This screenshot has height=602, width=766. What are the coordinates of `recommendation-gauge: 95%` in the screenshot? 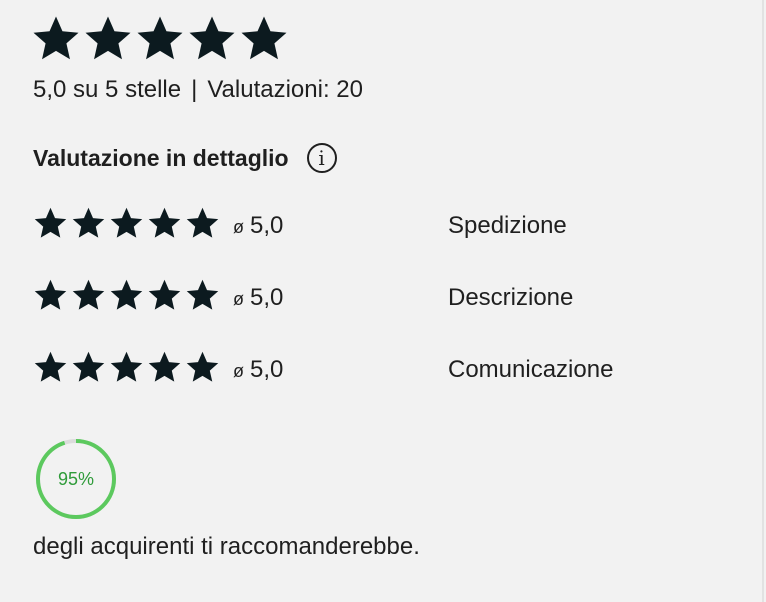 It's located at (76, 479).